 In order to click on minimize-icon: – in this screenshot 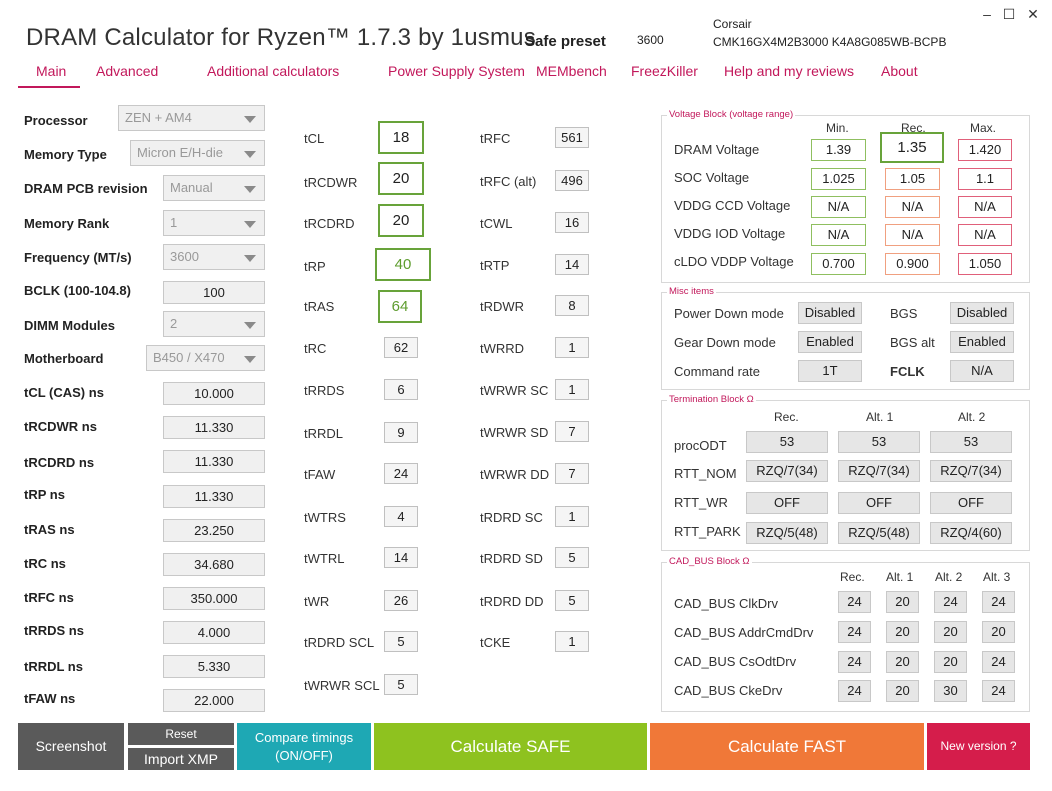, I will do `click(987, 14)`.